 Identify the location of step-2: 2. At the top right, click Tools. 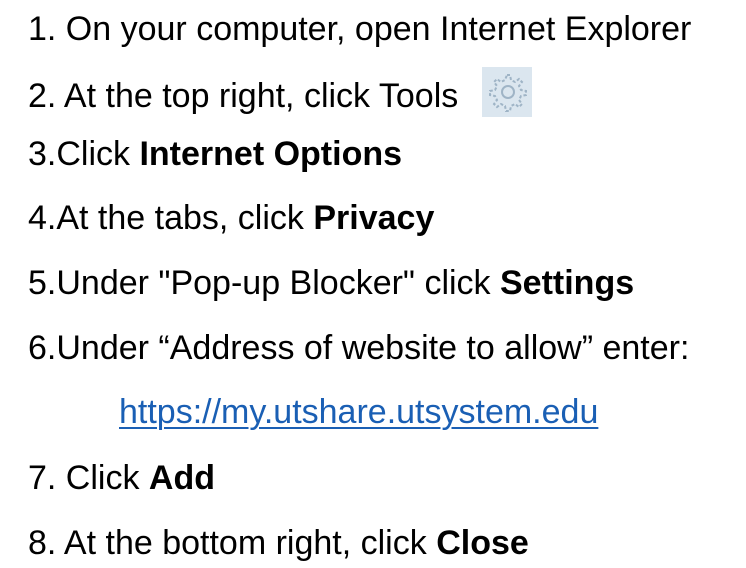
(280, 94).